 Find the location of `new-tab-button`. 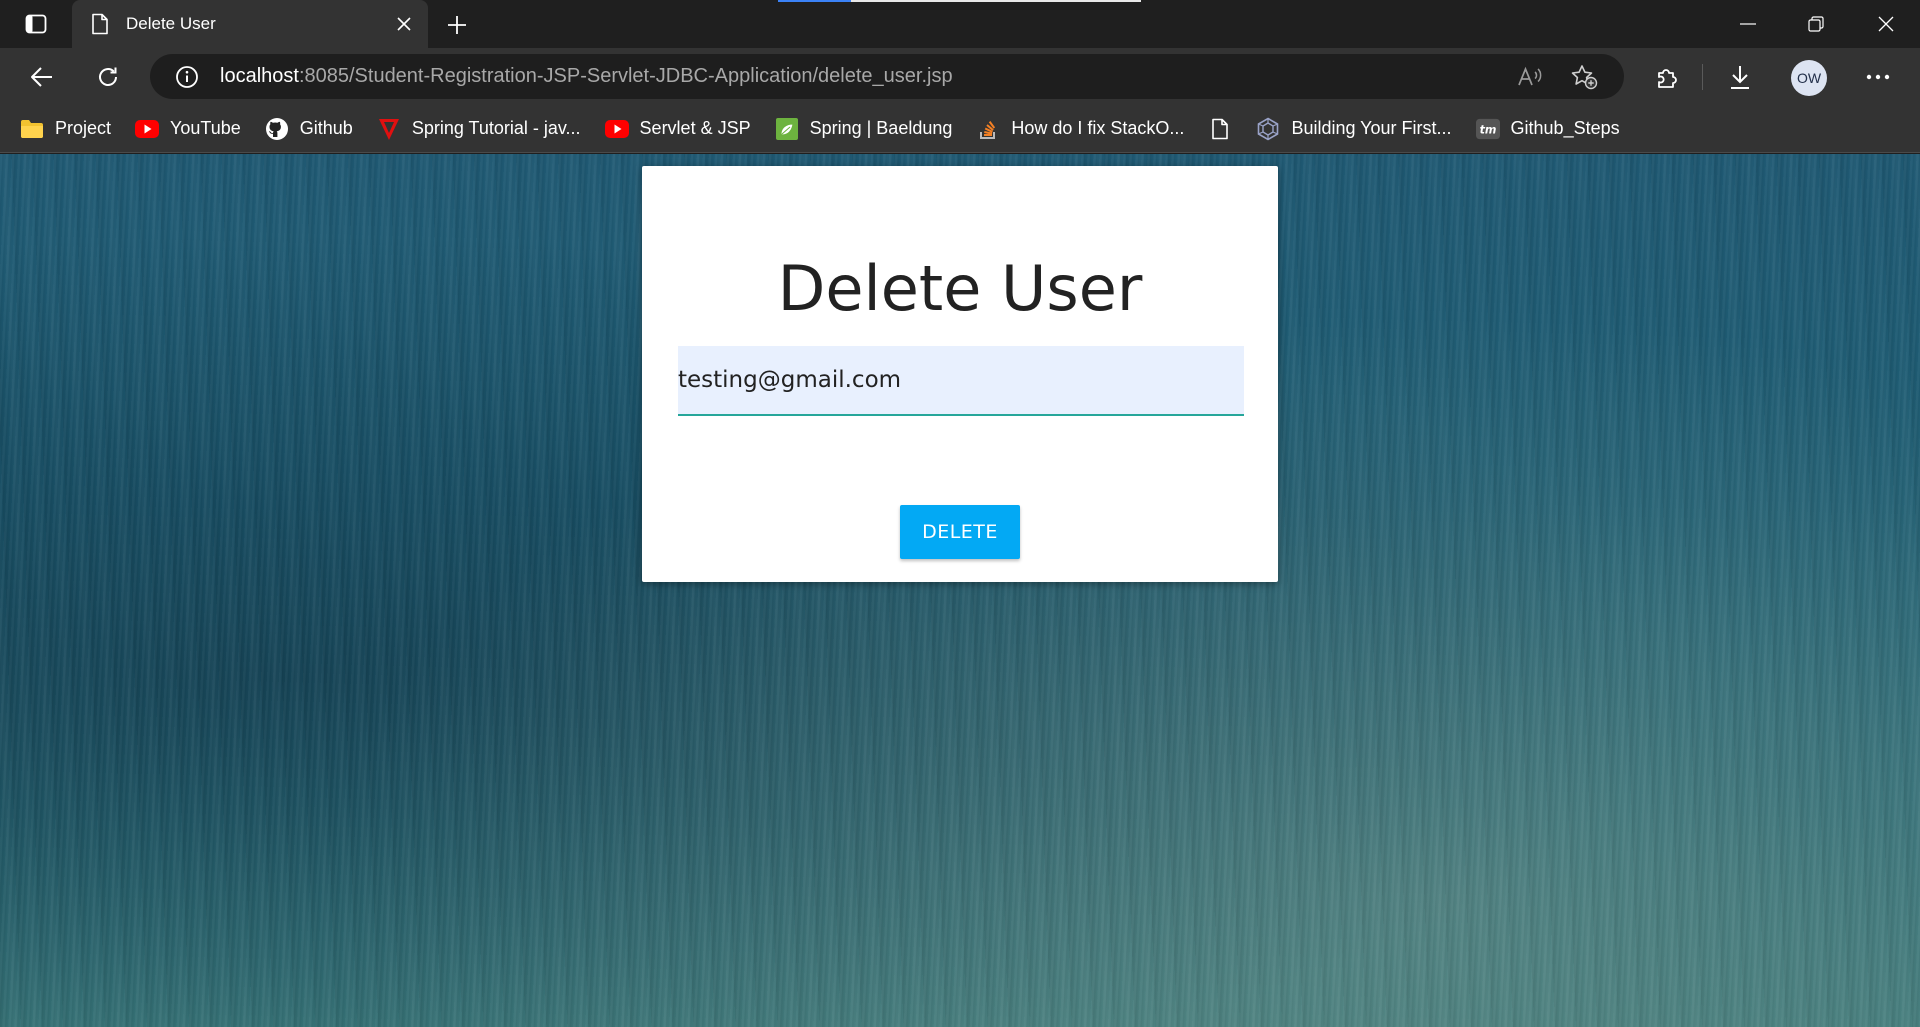

new-tab-button is located at coordinates (457, 25).